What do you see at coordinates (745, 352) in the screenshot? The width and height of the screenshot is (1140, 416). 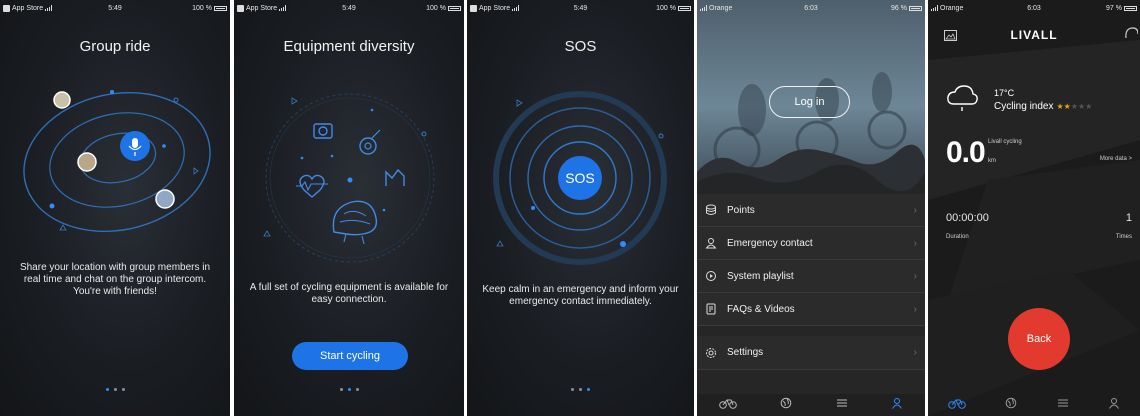 I see `menu-item-label: Settings` at bounding box center [745, 352].